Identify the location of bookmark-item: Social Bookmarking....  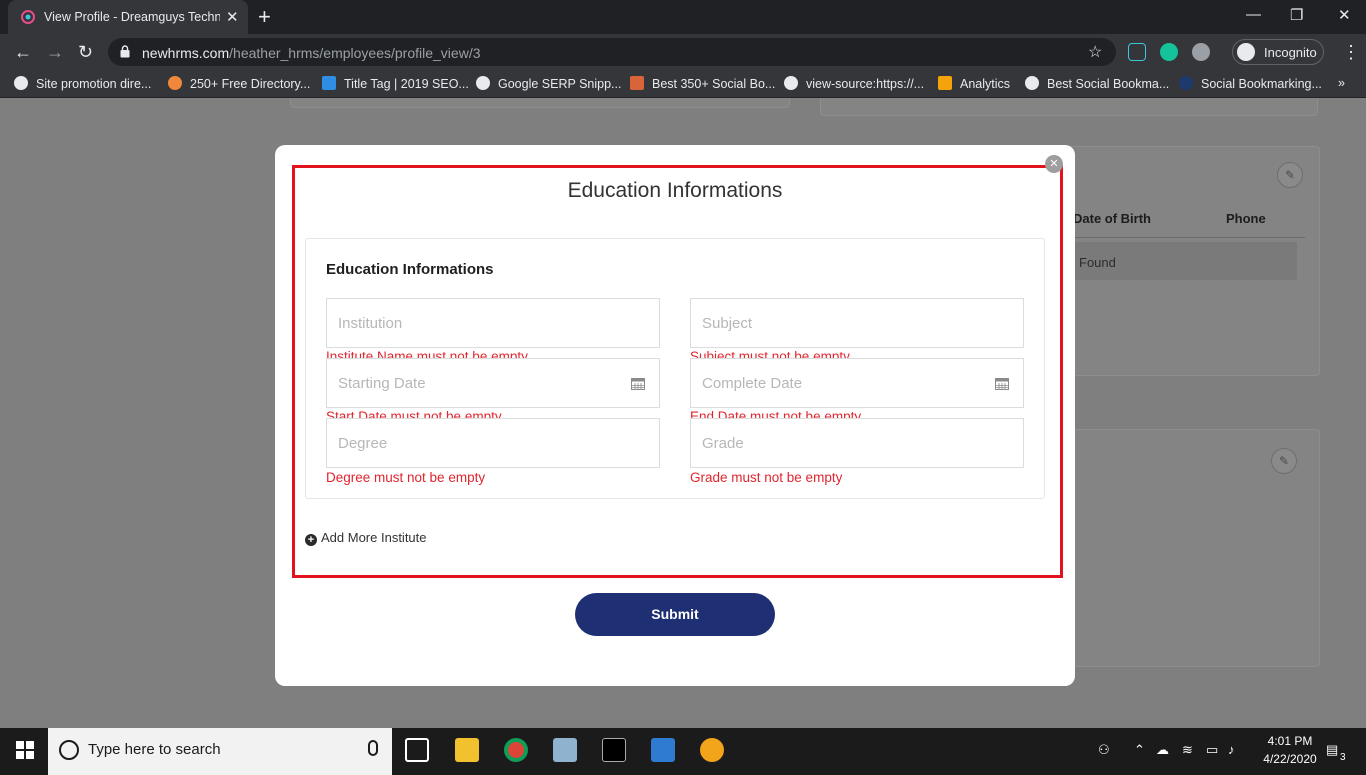
(1250, 83).